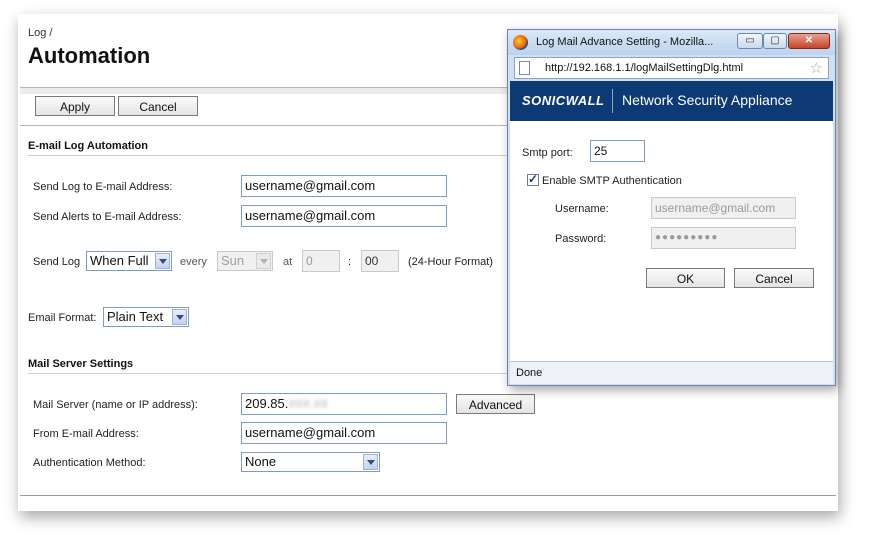 The height and width of the screenshot is (552, 878). I want to click on page-title: Automation, so click(89, 55).